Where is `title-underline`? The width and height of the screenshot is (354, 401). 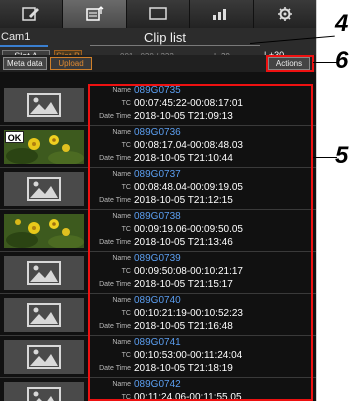 title-underline is located at coordinates (175, 45).